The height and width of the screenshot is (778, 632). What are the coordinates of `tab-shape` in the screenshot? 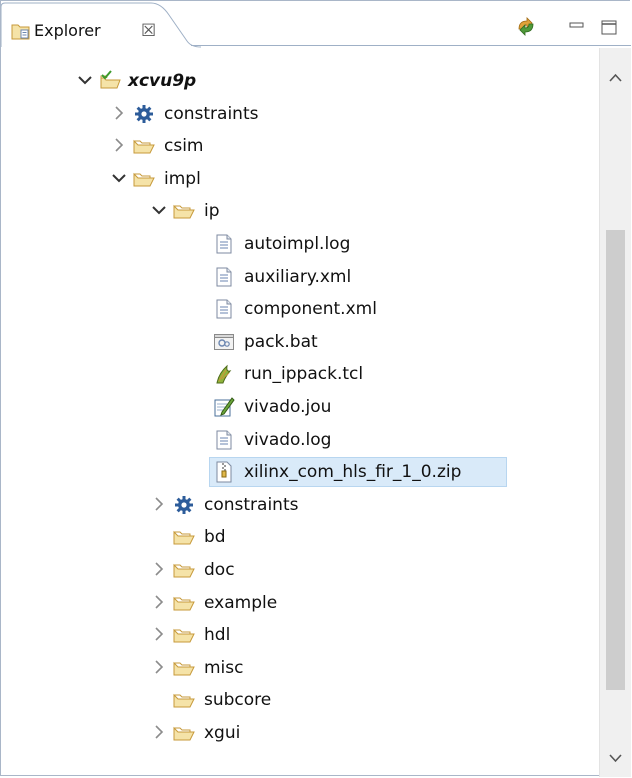 It's located at (101, 25).